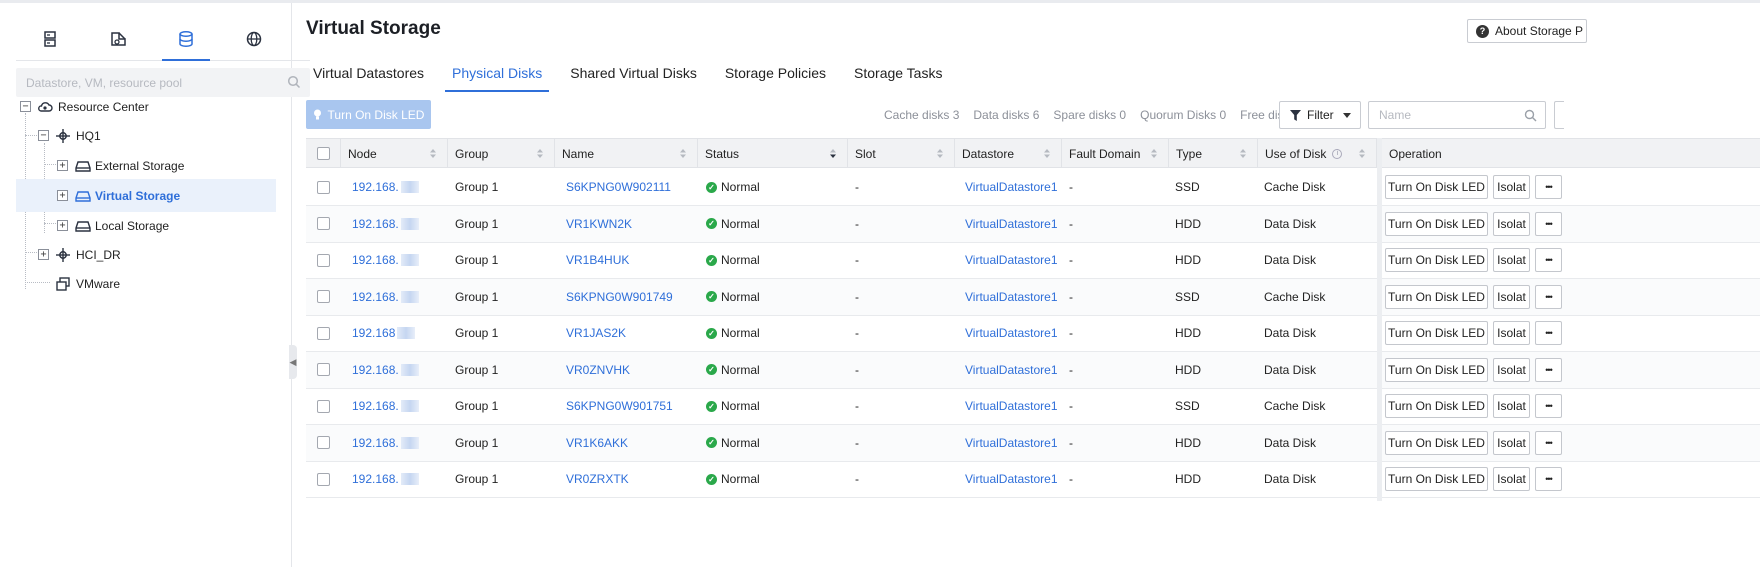  I want to click on disk-name-link: VR1K6AKK, so click(597, 443).